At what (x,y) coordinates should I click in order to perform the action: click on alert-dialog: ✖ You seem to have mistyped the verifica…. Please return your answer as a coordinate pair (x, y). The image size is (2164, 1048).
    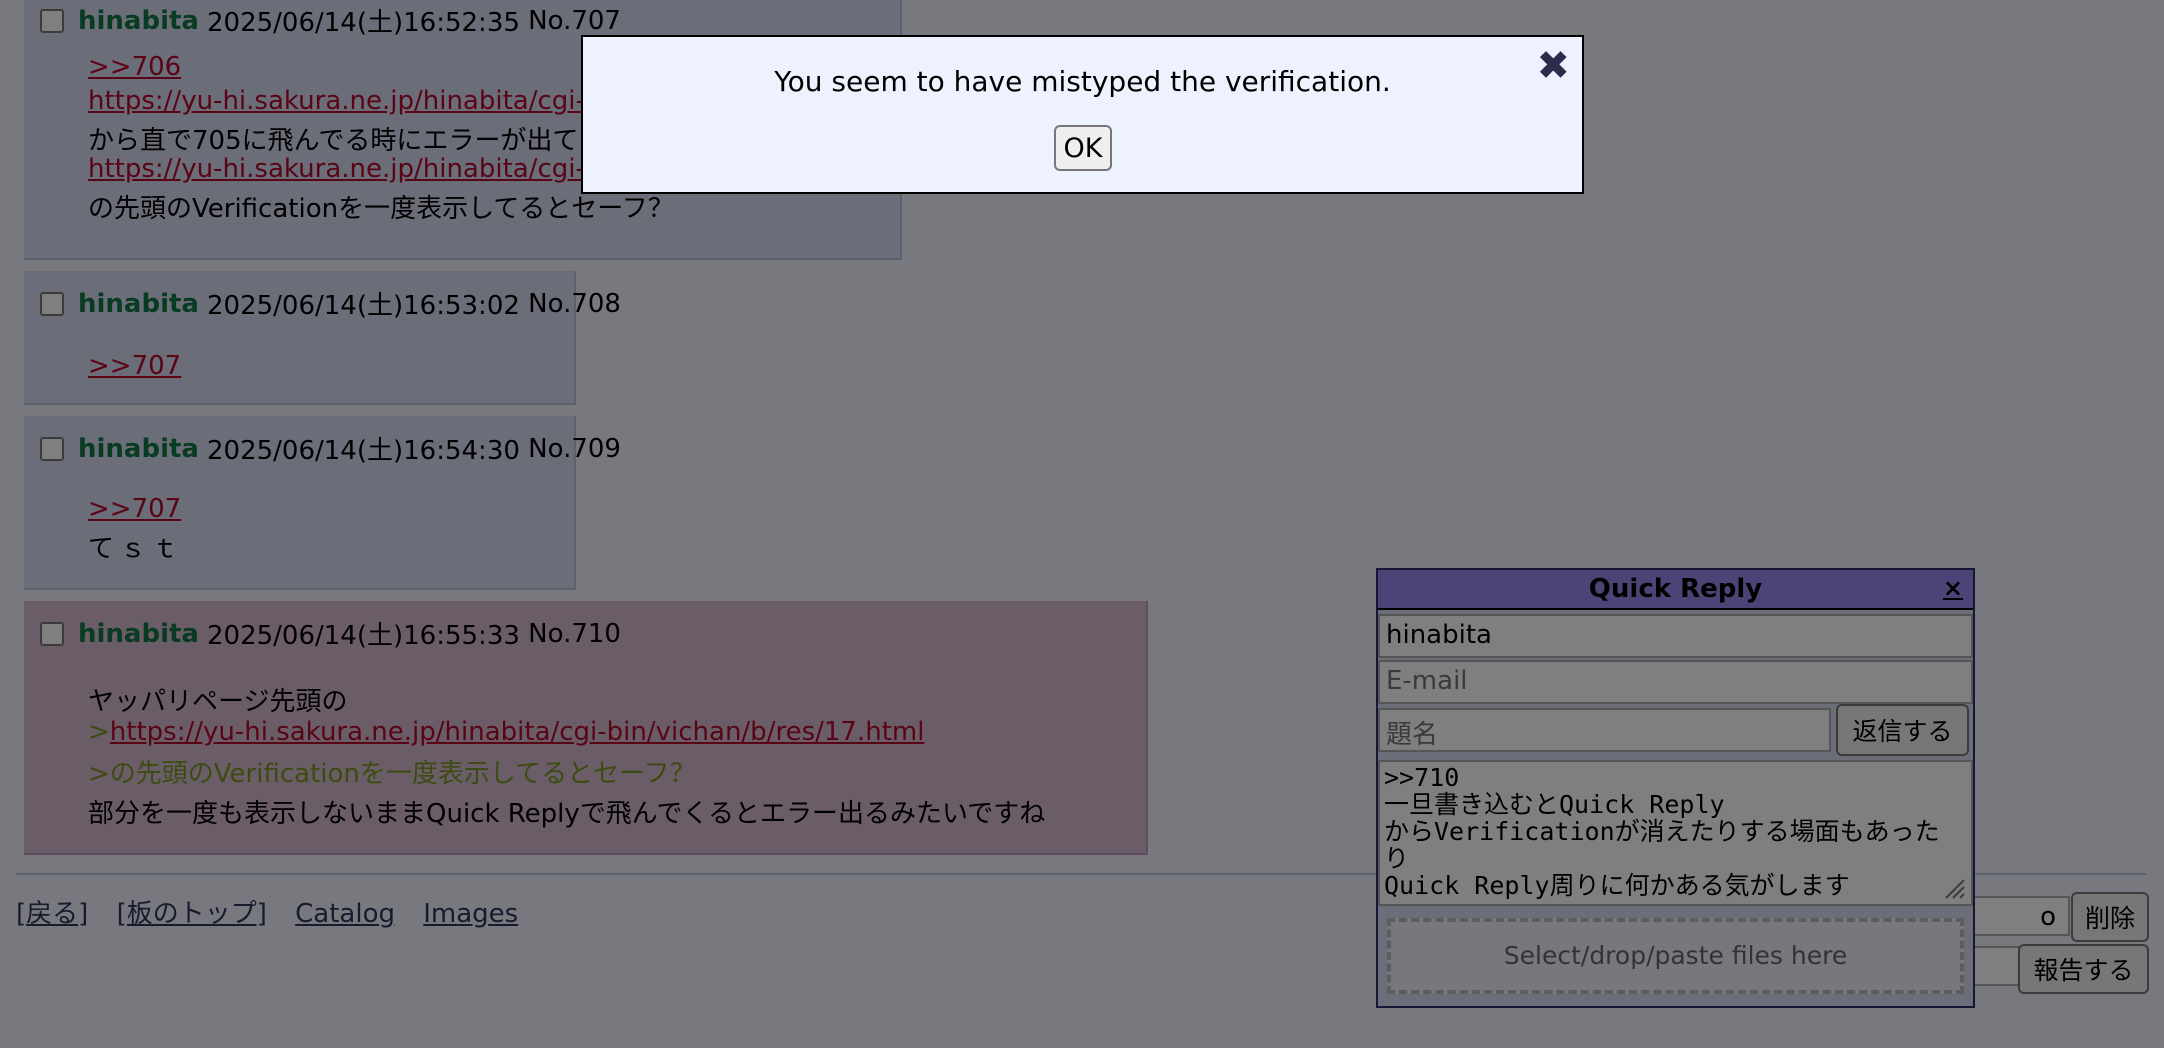
    Looking at the image, I should click on (1082, 114).